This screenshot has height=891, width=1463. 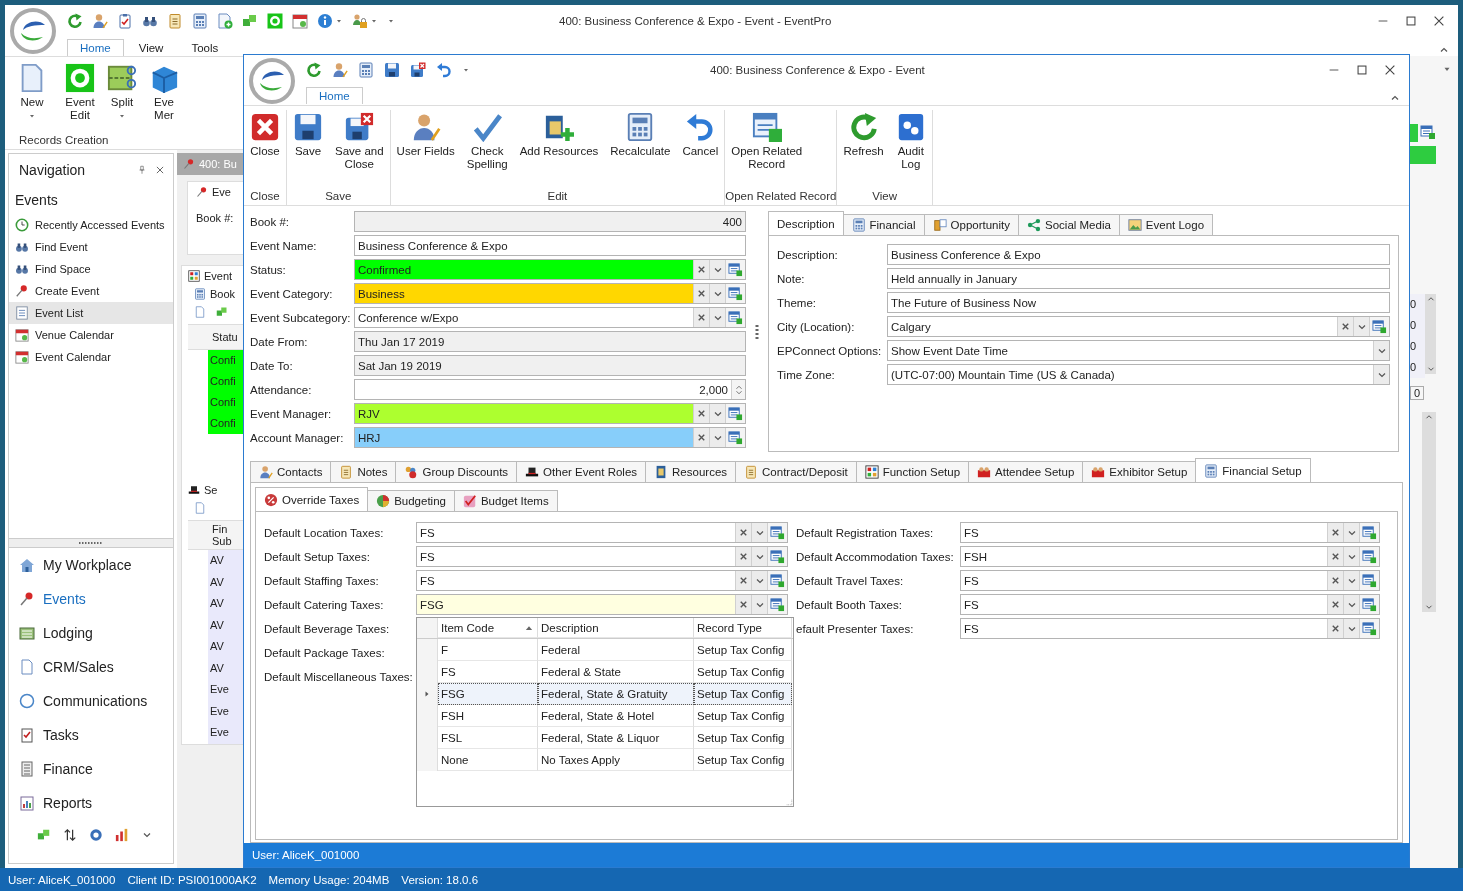 What do you see at coordinates (1170, 556) in the screenshot?
I see `lookup-field: FSH` at bounding box center [1170, 556].